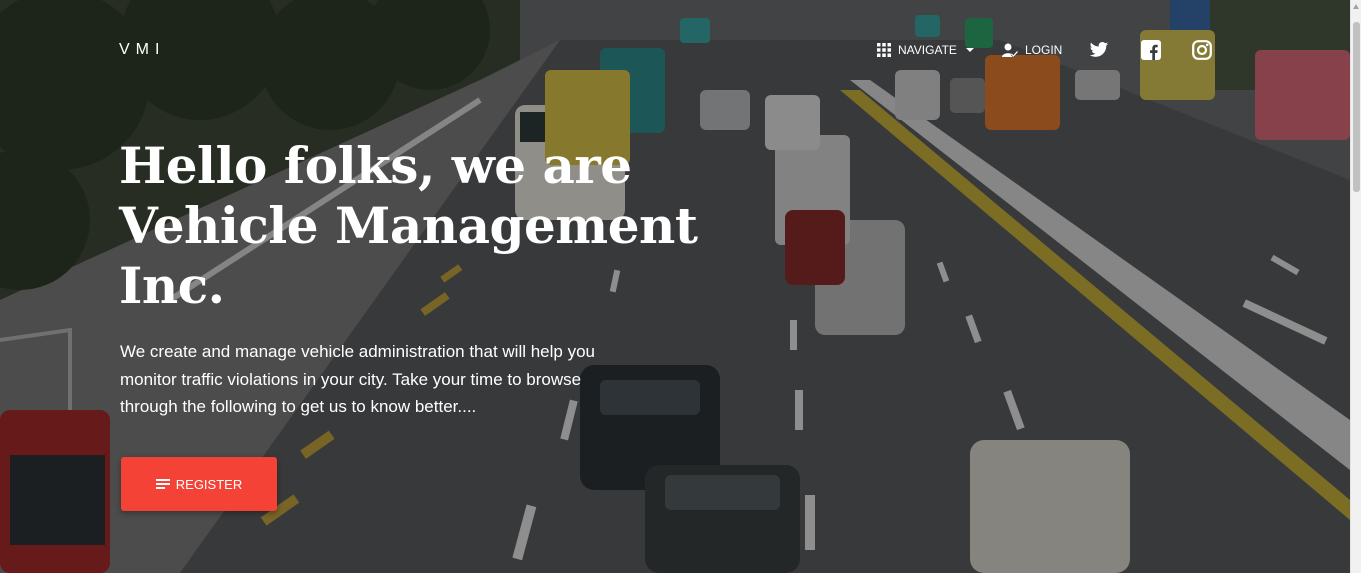 The width and height of the screenshot is (1361, 573). What do you see at coordinates (1356, 107) in the screenshot?
I see `scrollbar-thumb` at bounding box center [1356, 107].